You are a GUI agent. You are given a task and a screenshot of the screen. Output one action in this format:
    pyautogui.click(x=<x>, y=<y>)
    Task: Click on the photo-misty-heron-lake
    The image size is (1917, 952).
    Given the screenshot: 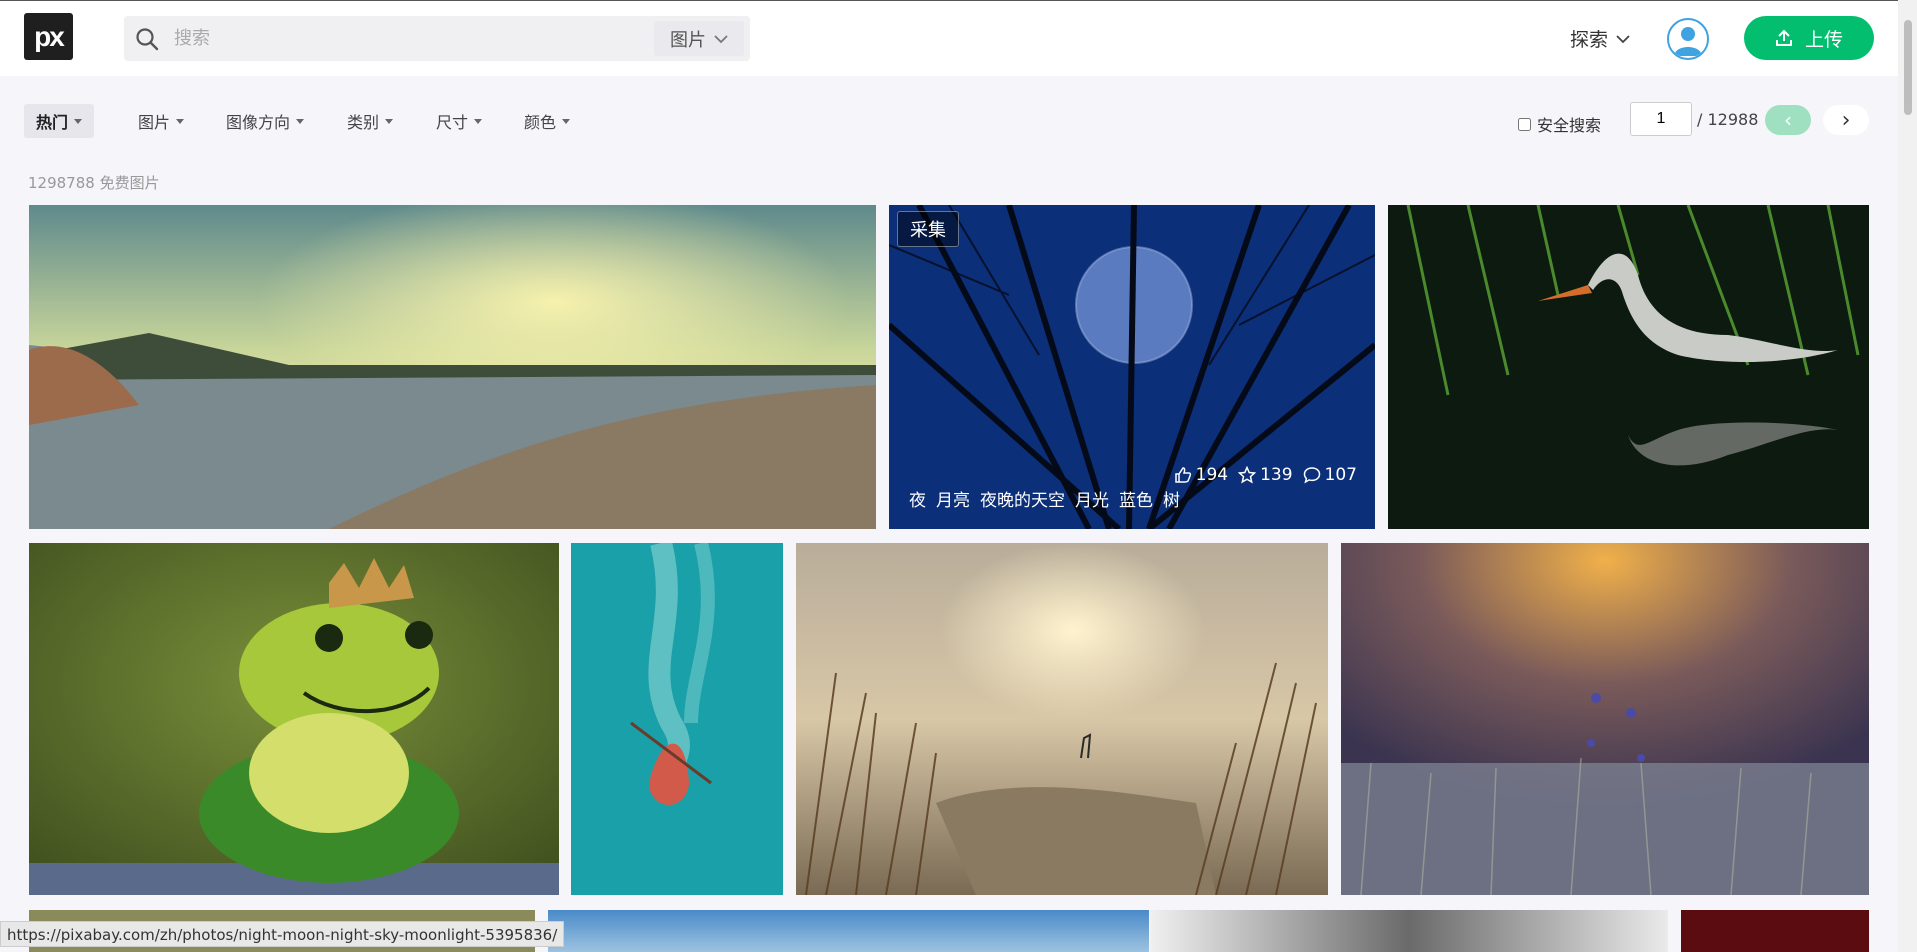 What is the action you would take?
    pyautogui.click(x=1062, y=719)
    